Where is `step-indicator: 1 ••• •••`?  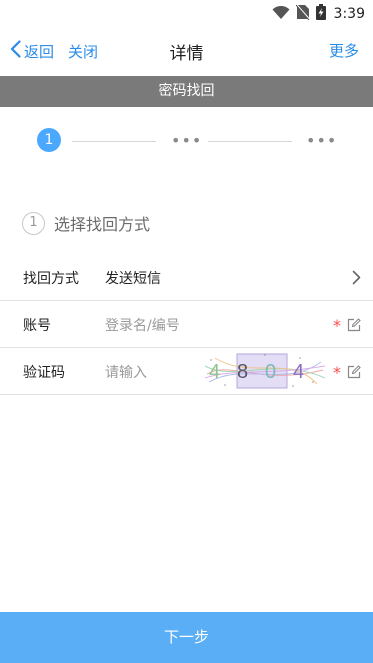 step-indicator: 1 ••• ••• is located at coordinates (186, 141).